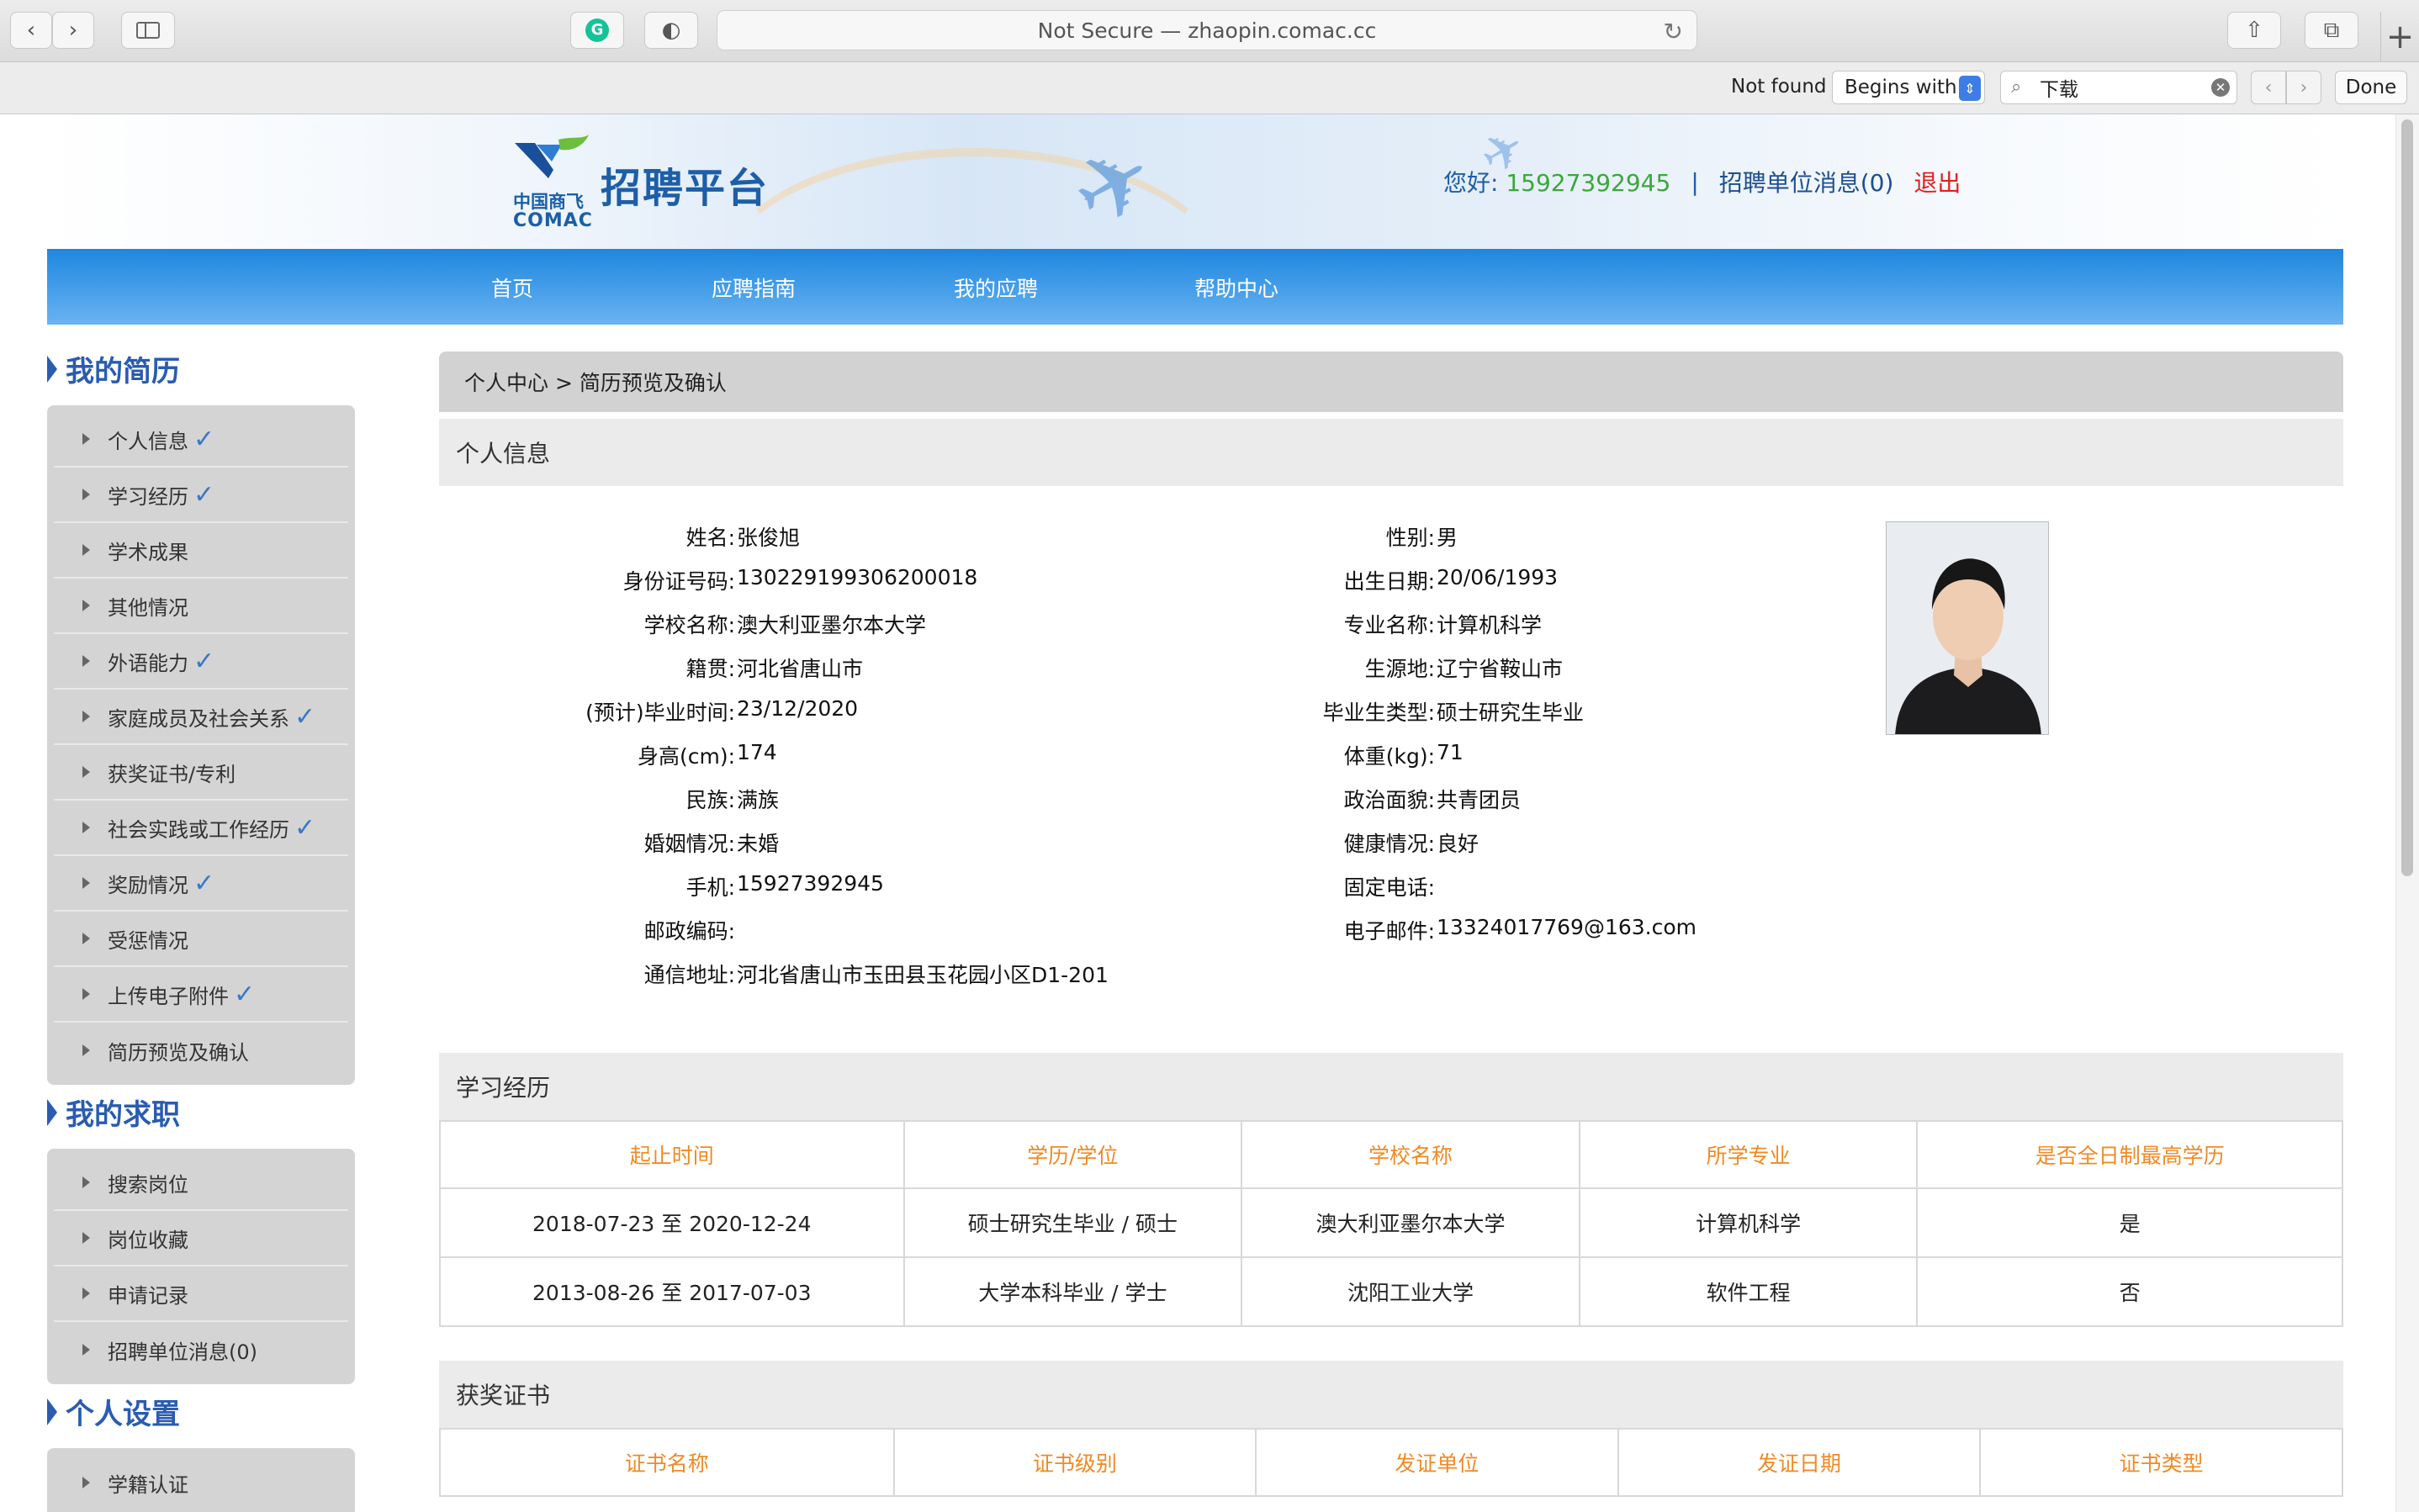 The height and width of the screenshot is (1512, 2419). I want to click on breadcrumb: 个人中心 > 简历预览及确认, so click(1391, 382).